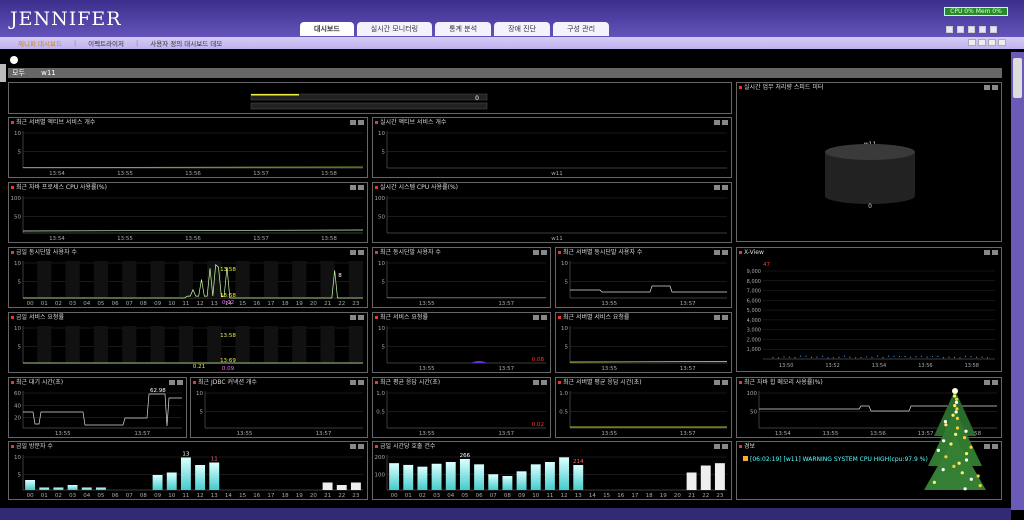  Describe the element at coordinates (186, 43) in the screenshot. I see `subnav-custom-dashboard: 사용자 정의 대시보드 데모` at that location.